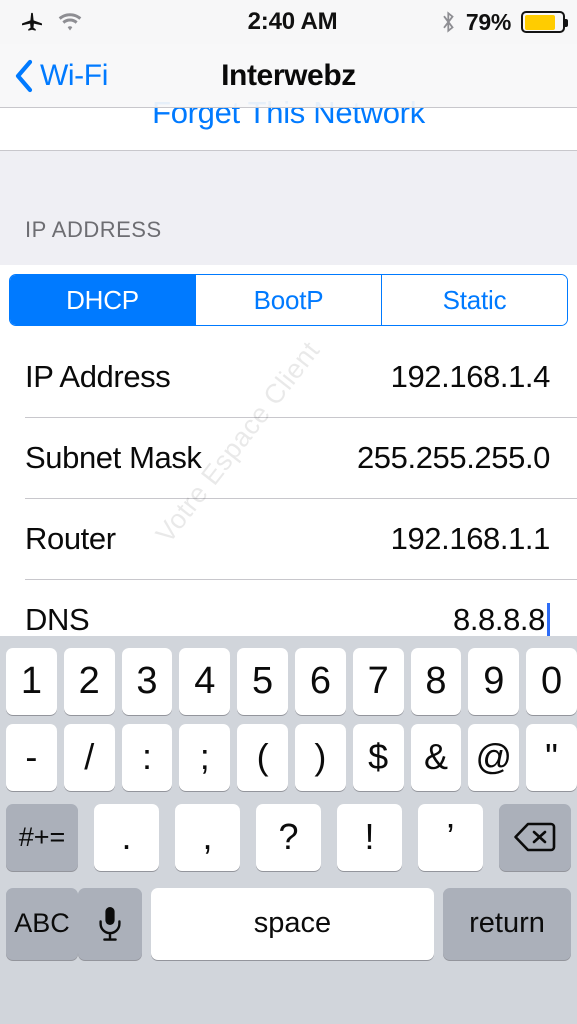 The image size is (577, 1024). What do you see at coordinates (147, 757) in the screenshot?
I see `key-colon: :` at bounding box center [147, 757].